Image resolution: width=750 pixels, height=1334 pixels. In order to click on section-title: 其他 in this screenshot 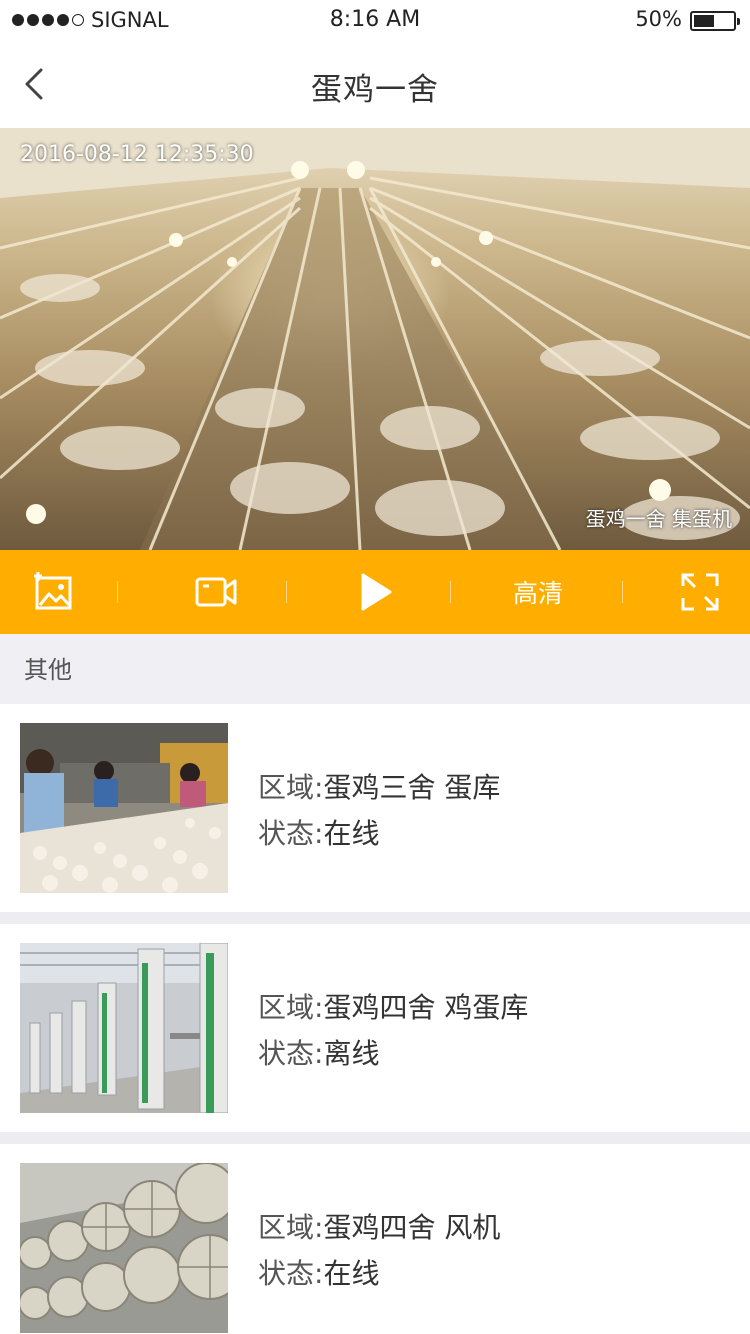, I will do `click(48, 670)`.